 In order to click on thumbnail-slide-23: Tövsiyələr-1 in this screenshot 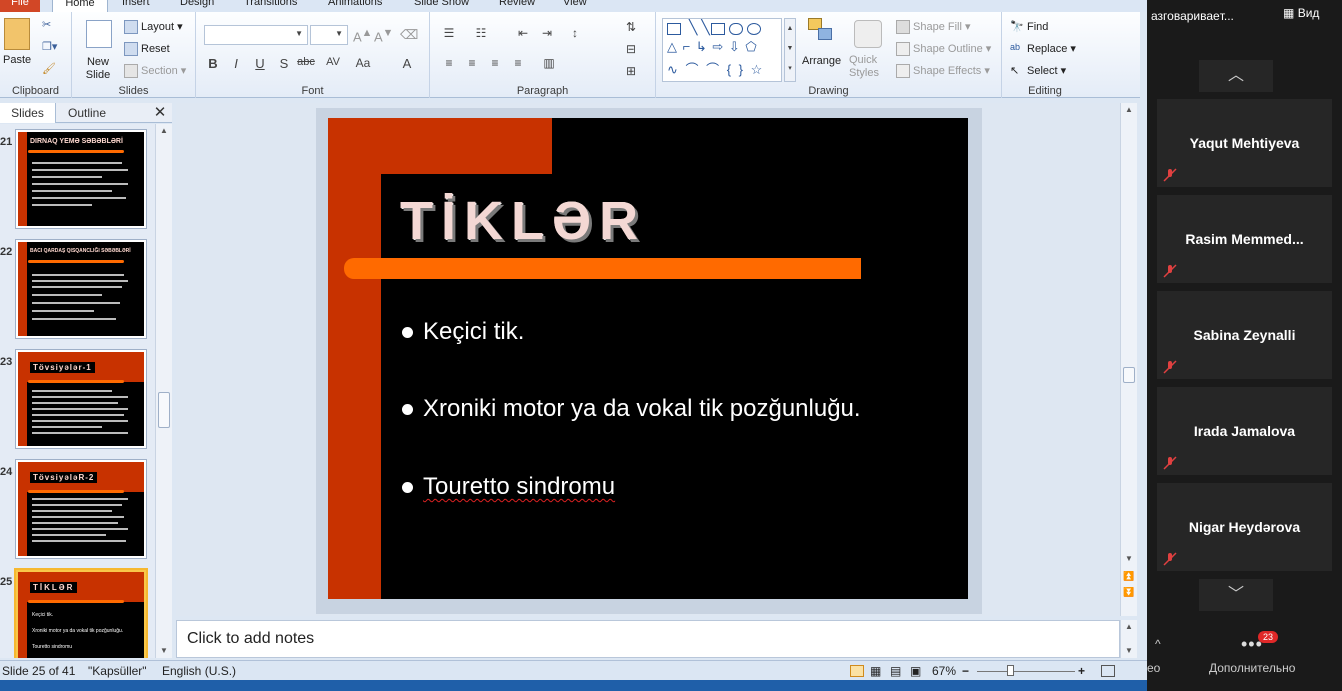, I will do `click(81, 399)`.